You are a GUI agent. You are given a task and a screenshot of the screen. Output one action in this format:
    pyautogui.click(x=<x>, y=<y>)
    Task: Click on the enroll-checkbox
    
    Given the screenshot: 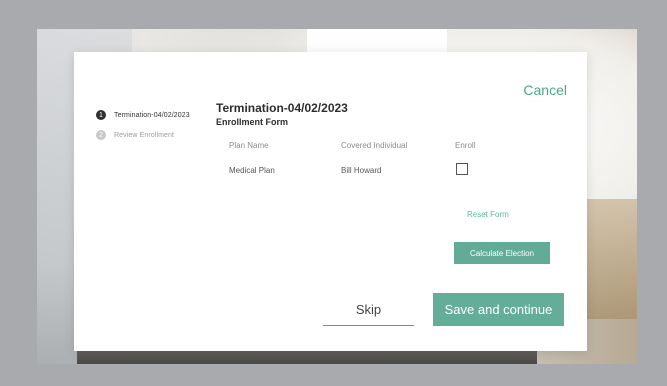 What is the action you would take?
    pyautogui.click(x=462, y=169)
    